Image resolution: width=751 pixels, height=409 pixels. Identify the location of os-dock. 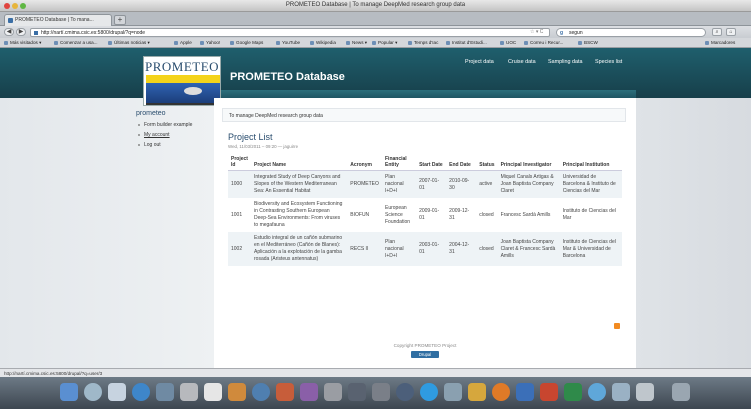
(375, 393).